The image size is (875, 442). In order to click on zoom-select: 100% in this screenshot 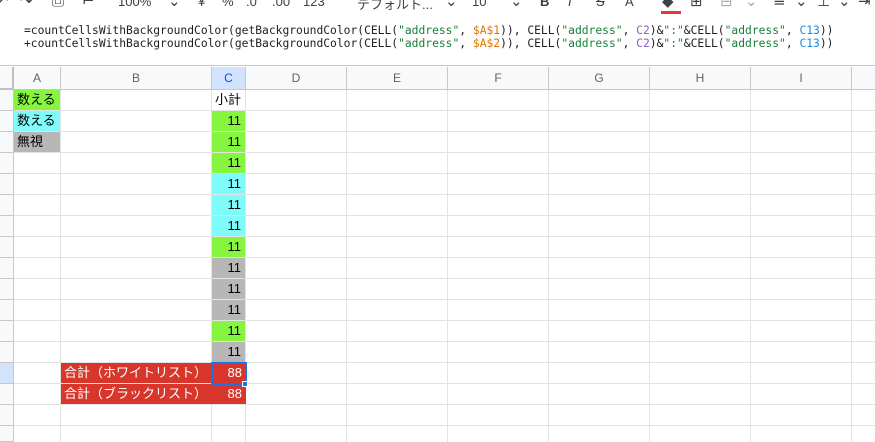, I will do `click(134, 4)`.